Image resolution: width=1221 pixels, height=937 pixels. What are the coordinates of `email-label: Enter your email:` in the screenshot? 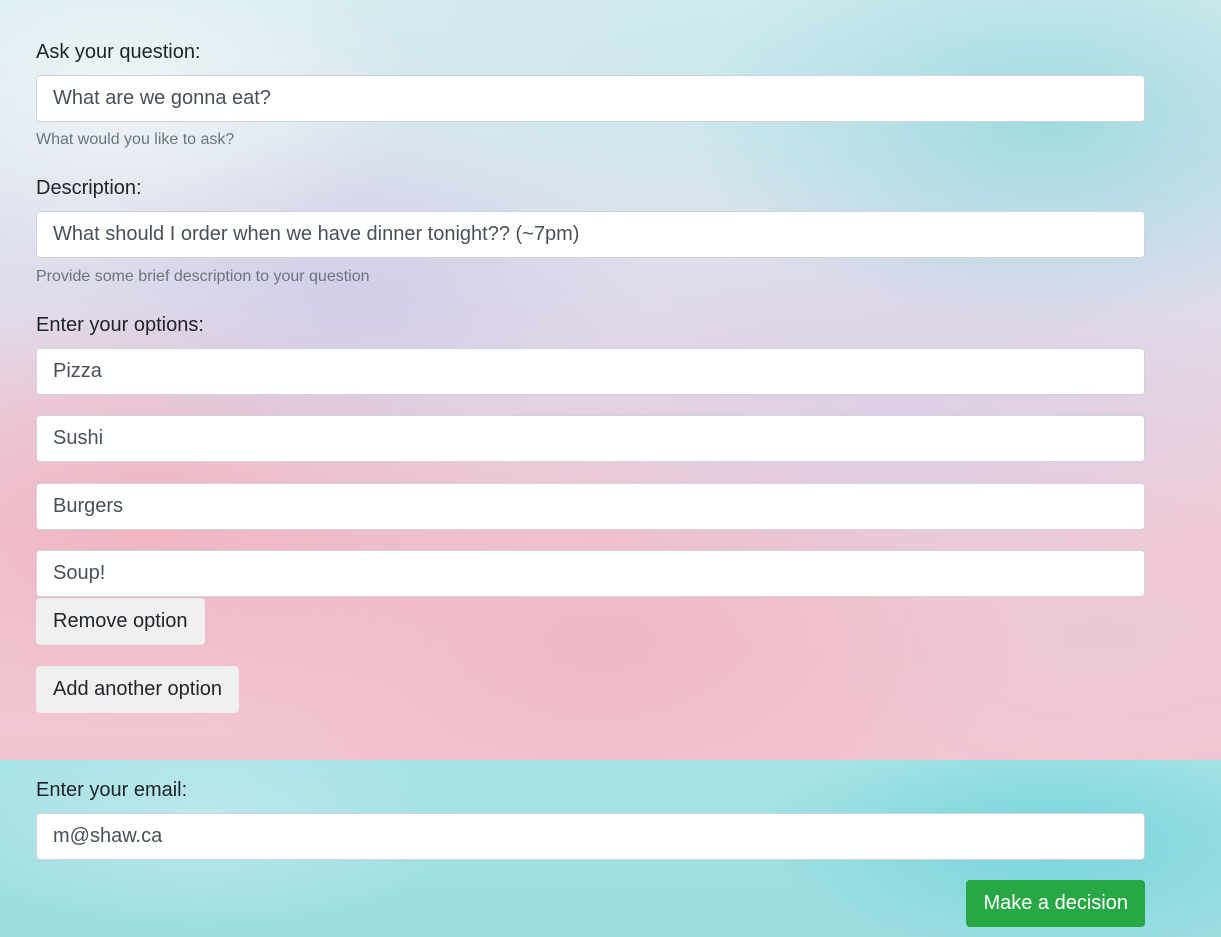 It's located at (112, 790).